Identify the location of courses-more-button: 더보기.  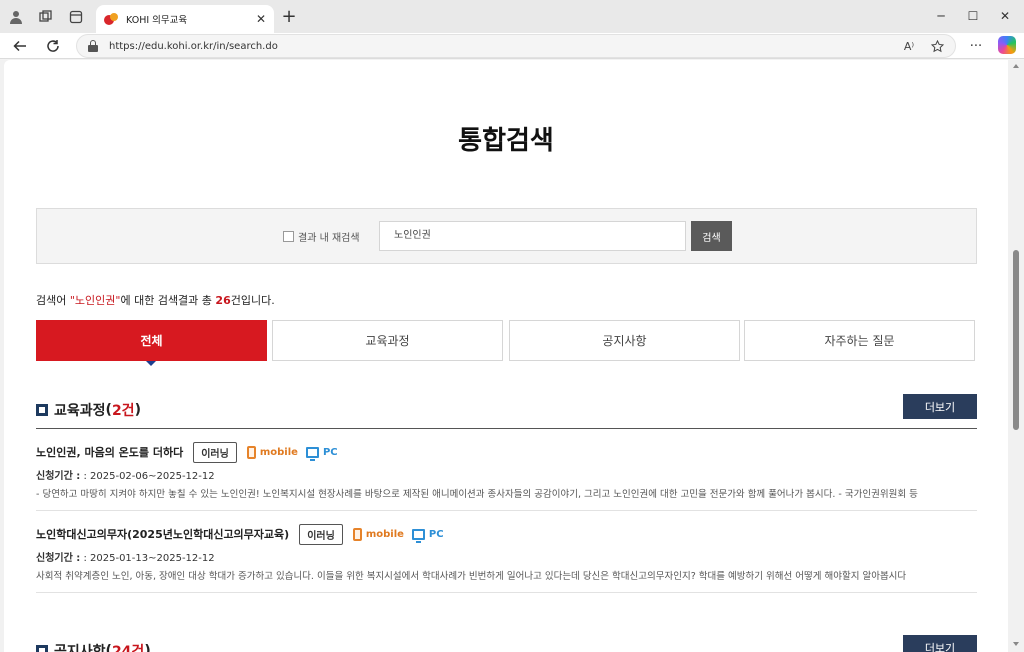
(940, 406).